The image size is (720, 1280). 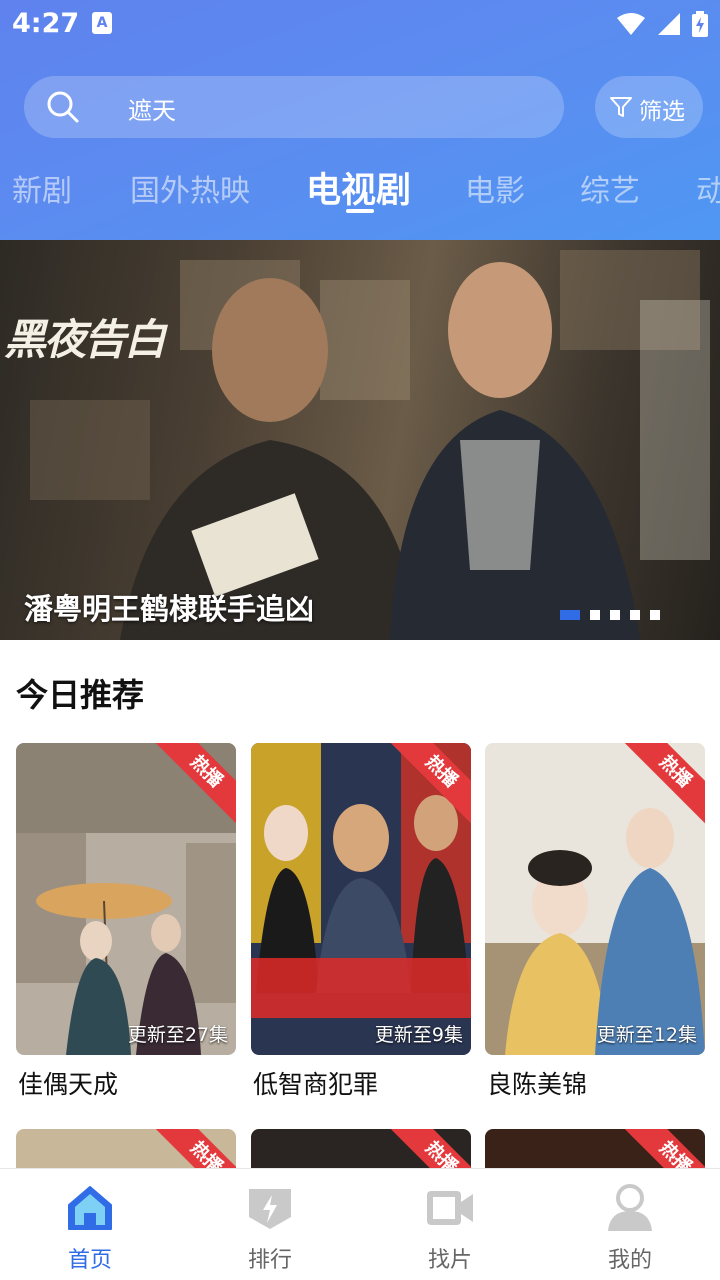 I want to click on episode-update: 更新至9集, so click(x=418, y=1035).